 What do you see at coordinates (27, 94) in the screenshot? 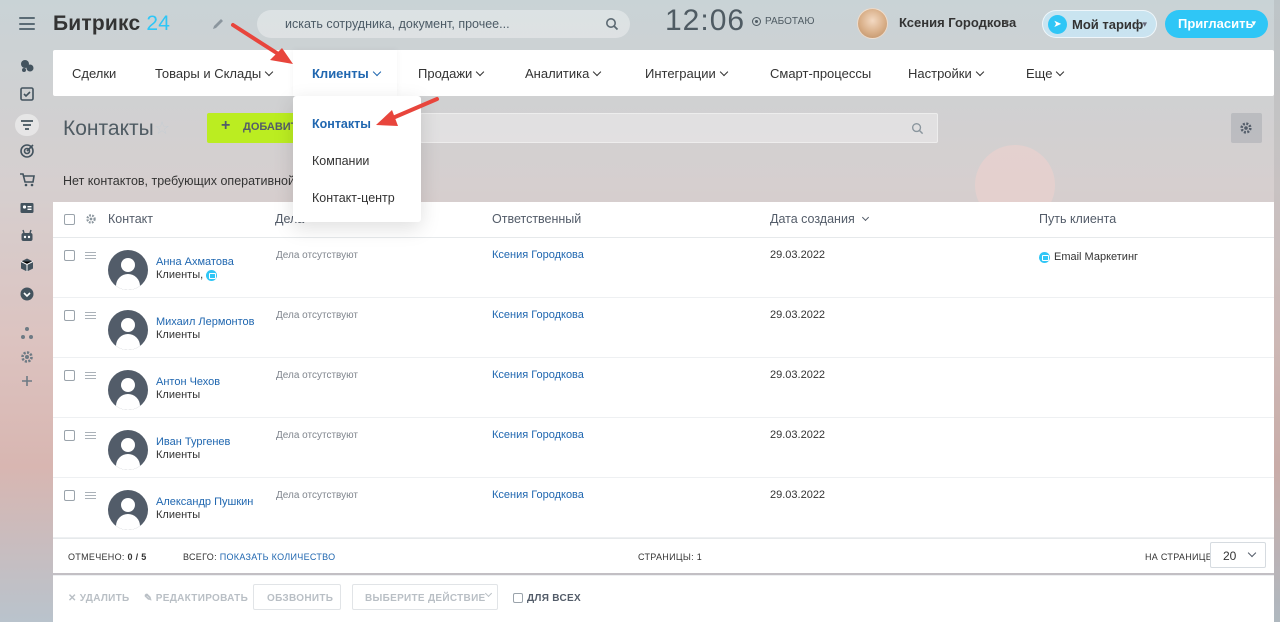
I see `task-check-icon` at bounding box center [27, 94].